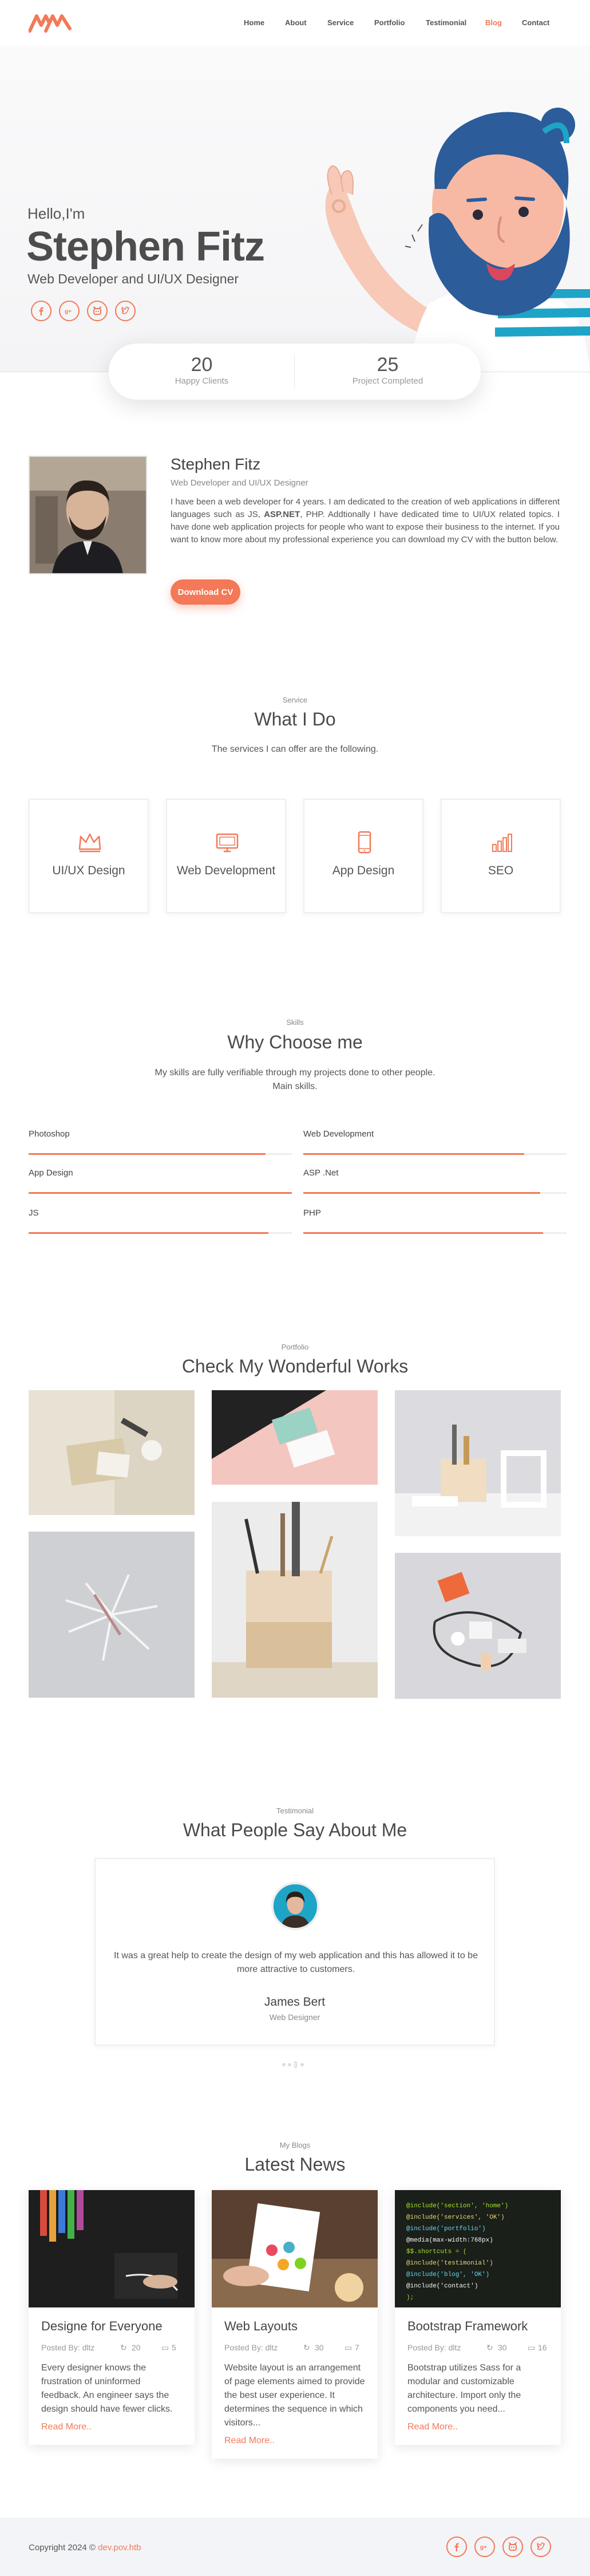 The width and height of the screenshot is (590, 2576). I want to click on nav-contact: Contact, so click(535, 22).